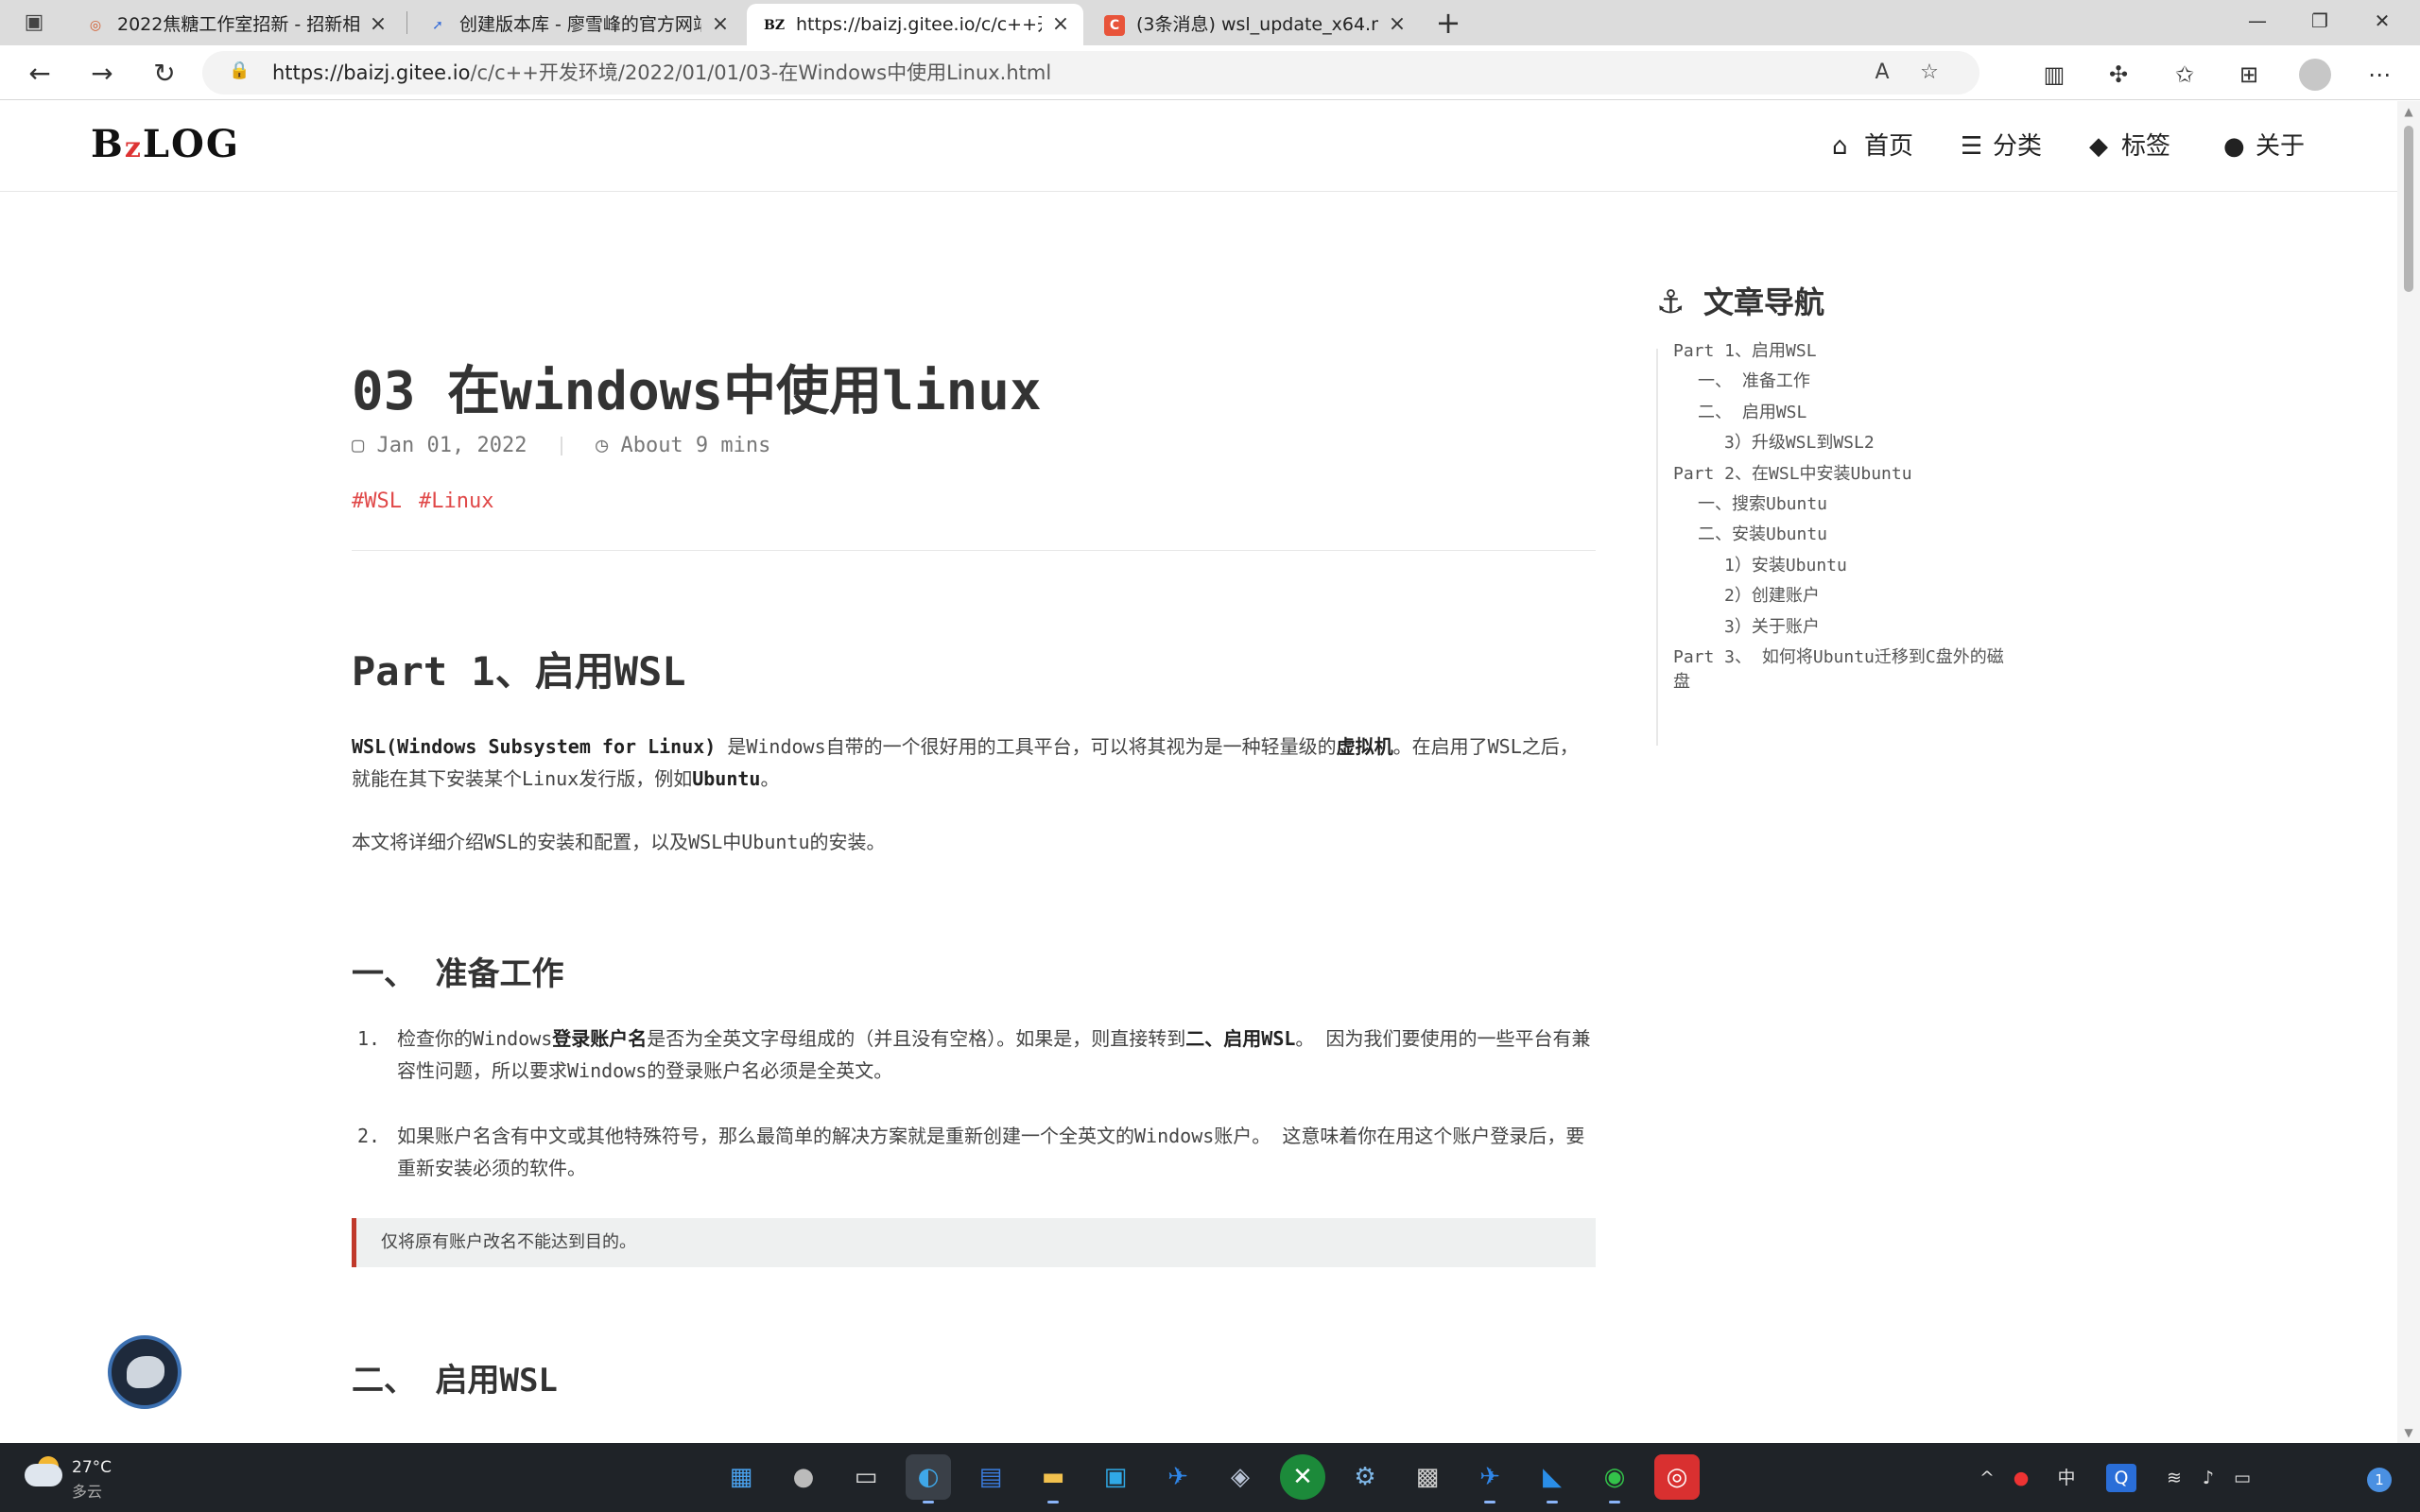  What do you see at coordinates (1026, 746) in the screenshot?
I see `intro-text: 是Windows自带的一个很好用的工具平台，可以将其视为是一种轻量级的` at bounding box center [1026, 746].